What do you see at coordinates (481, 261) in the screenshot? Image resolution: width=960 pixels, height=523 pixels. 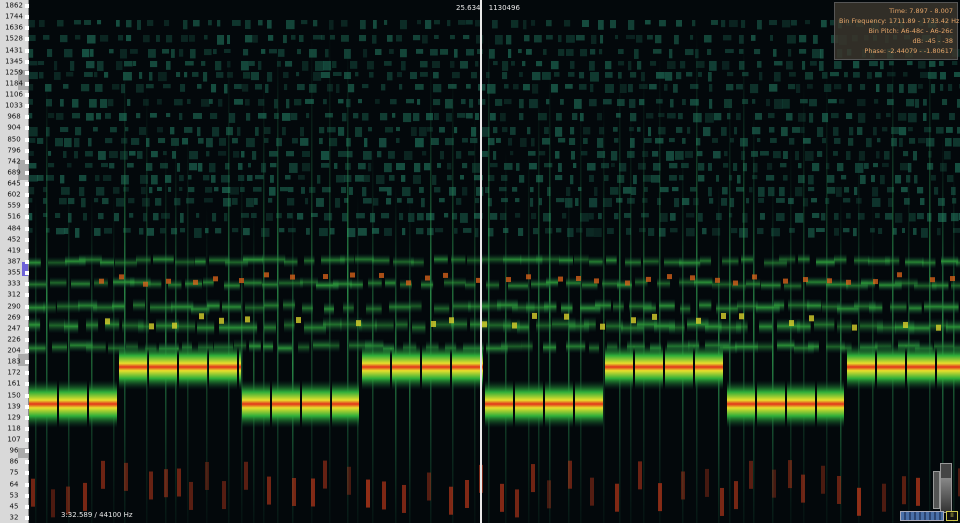 I see `playhead-line` at bounding box center [481, 261].